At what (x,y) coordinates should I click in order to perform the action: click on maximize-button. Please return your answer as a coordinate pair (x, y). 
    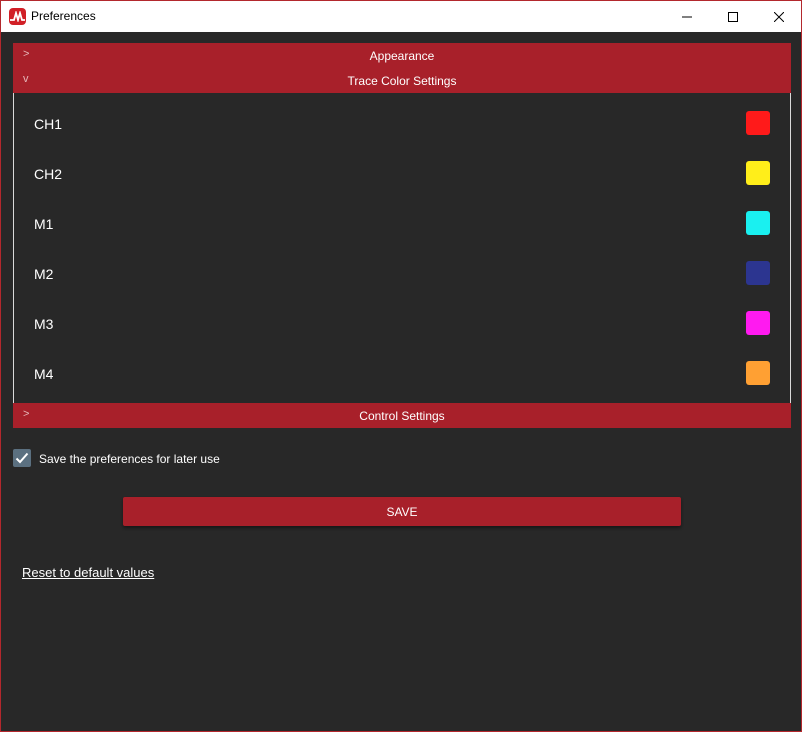
    Looking at the image, I should click on (733, 16).